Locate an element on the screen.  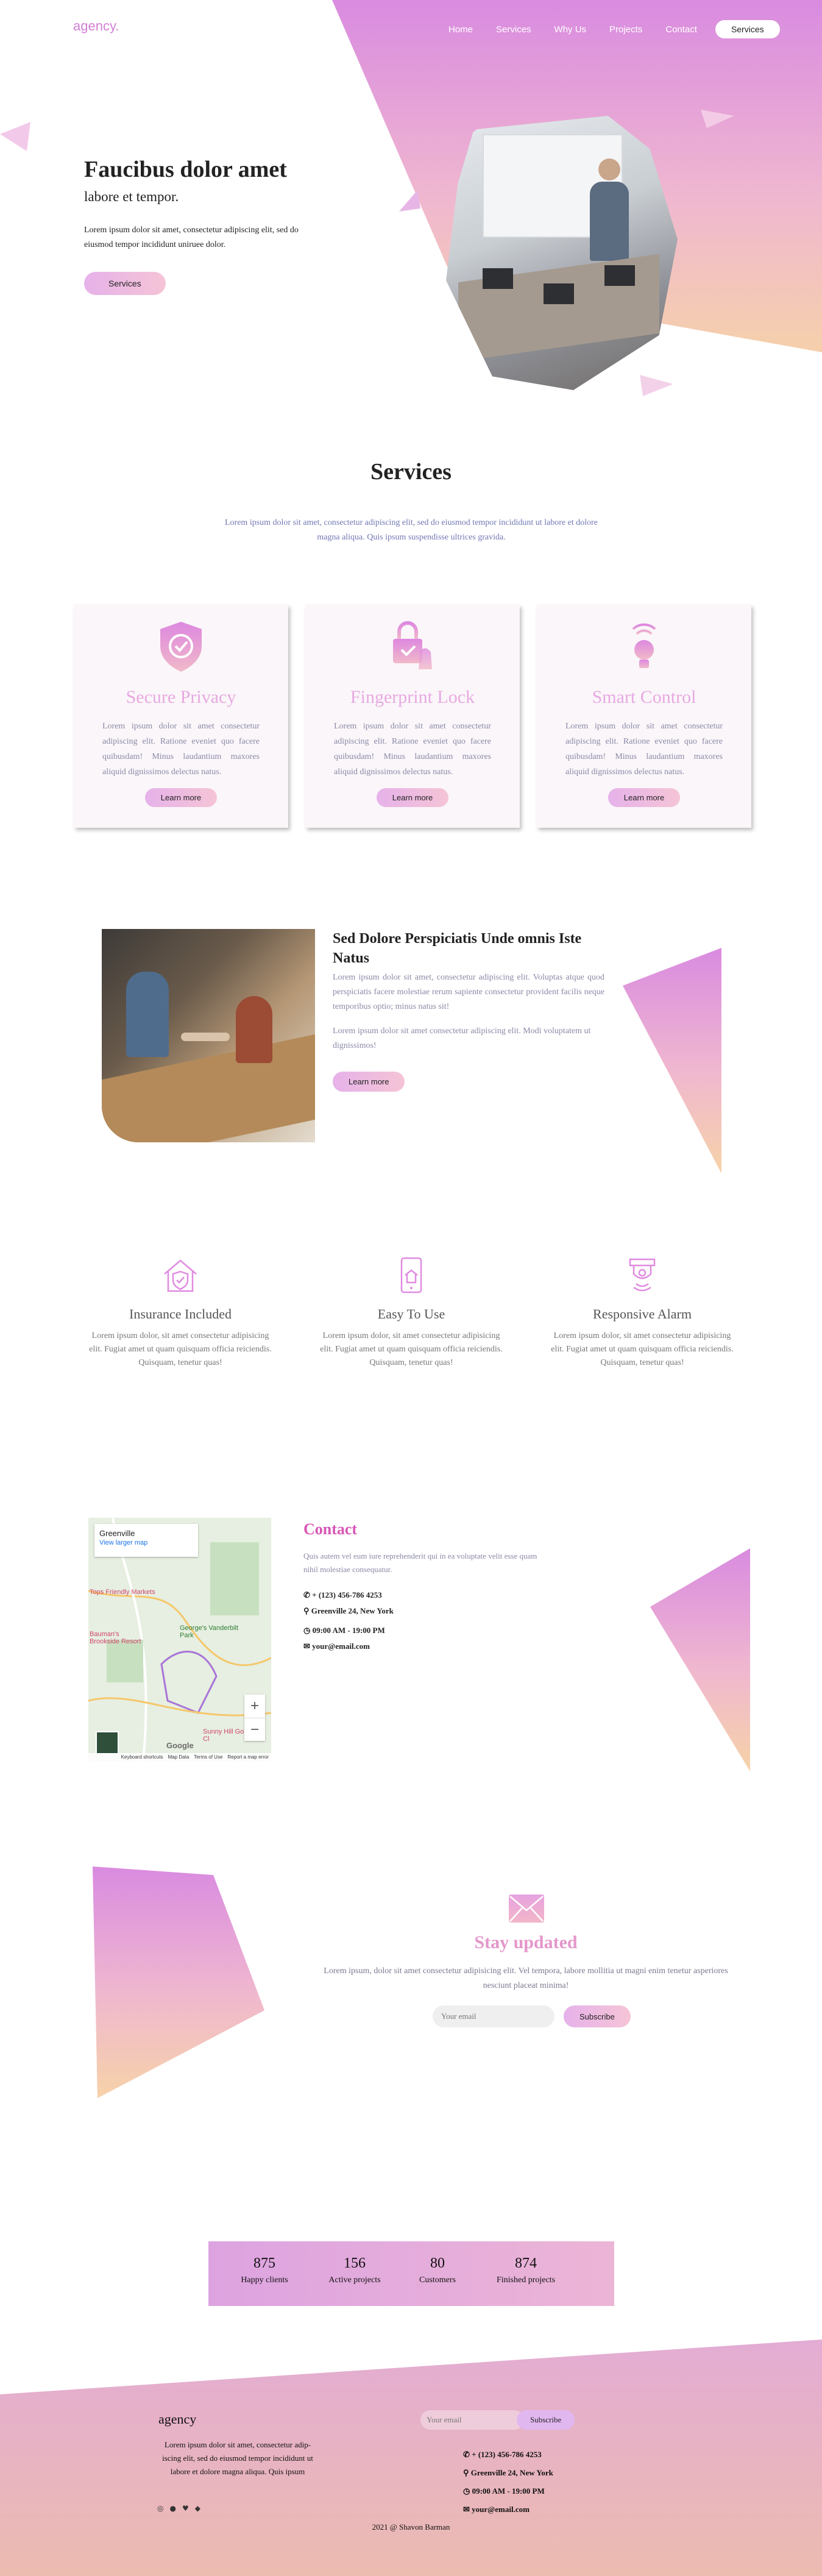
stat-value: 80 is located at coordinates (437, 2263).